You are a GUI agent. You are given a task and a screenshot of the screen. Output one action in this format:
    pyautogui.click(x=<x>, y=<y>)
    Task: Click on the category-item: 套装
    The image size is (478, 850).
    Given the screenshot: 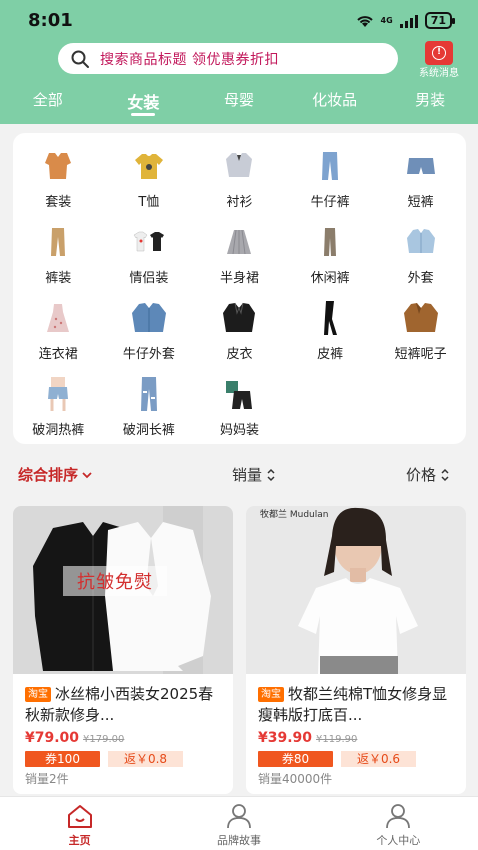 What is the action you would take?
    pyautogui.click(x=58, y=181)
    